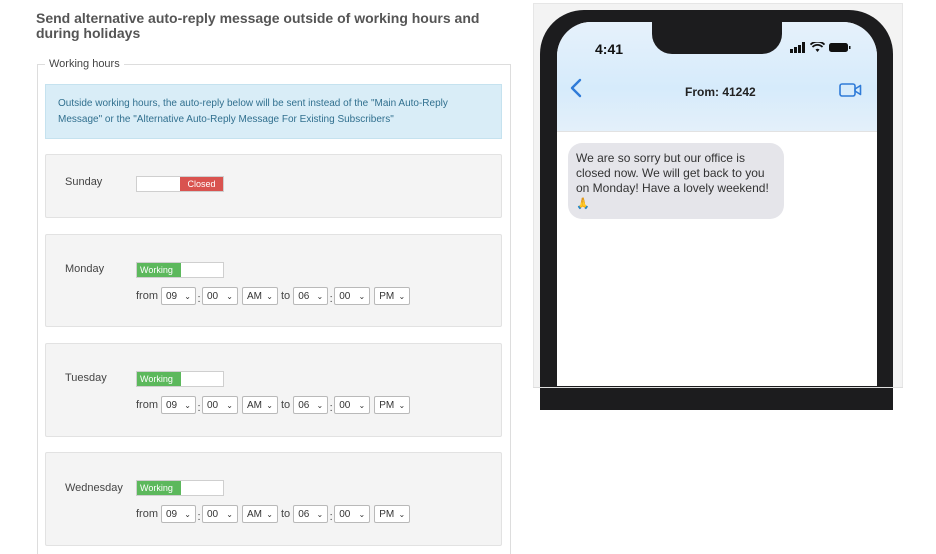 This screenshot has width=936, height=554. Describe the element at coordinates (717, 36) in the screenshot. I see `phone-notch` at that location.